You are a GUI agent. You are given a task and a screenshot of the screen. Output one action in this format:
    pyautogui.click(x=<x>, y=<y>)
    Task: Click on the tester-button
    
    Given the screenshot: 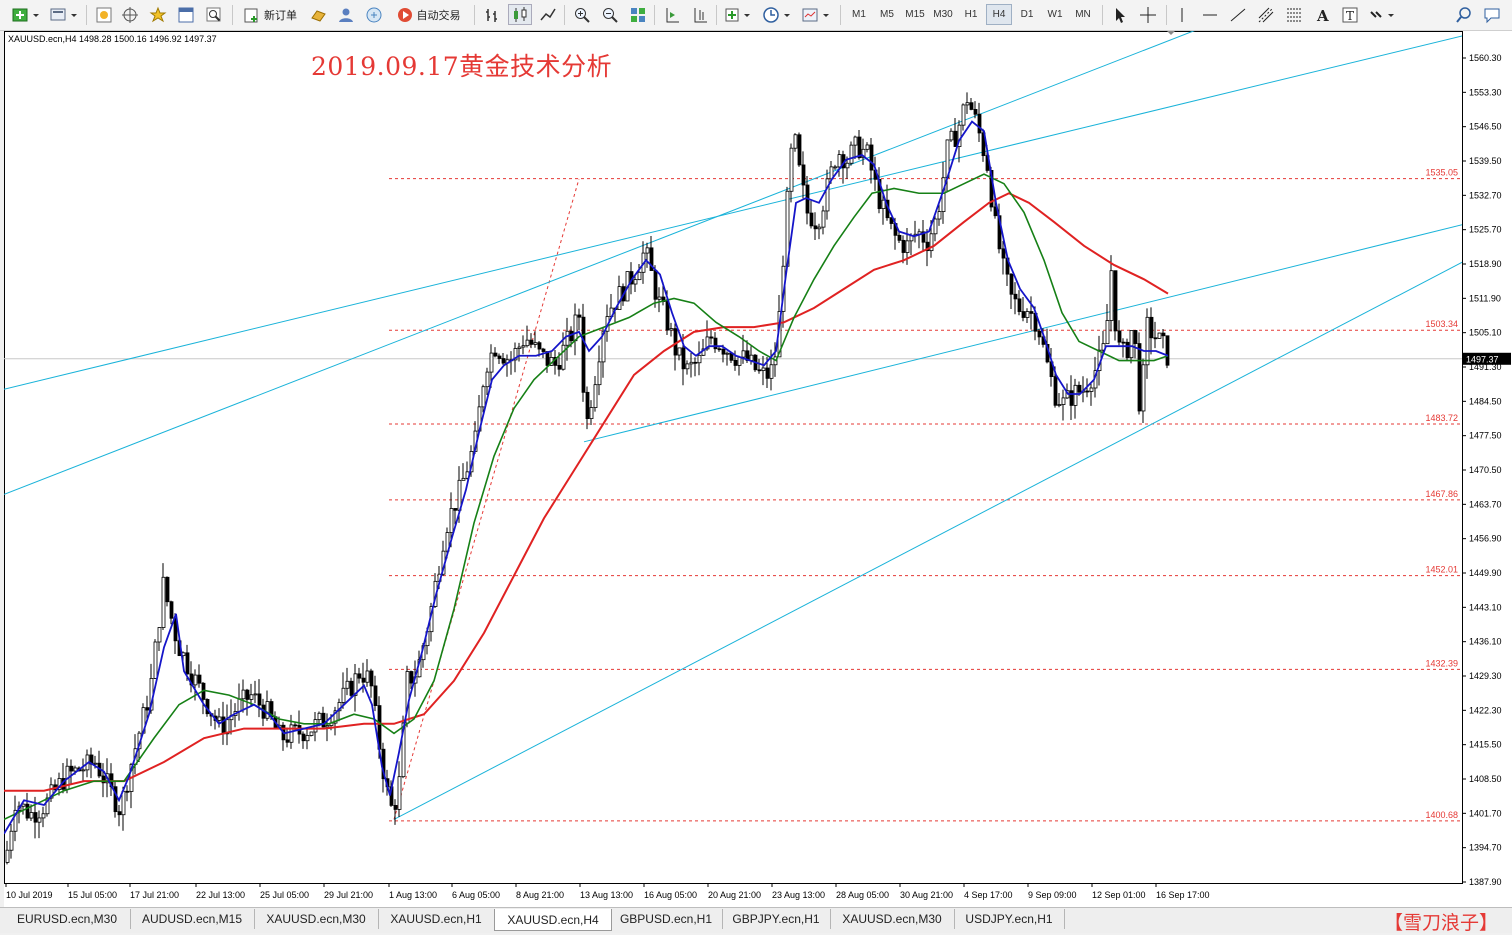 What is the action you would take?
    pyautogui.click(x=214, y=14)
    